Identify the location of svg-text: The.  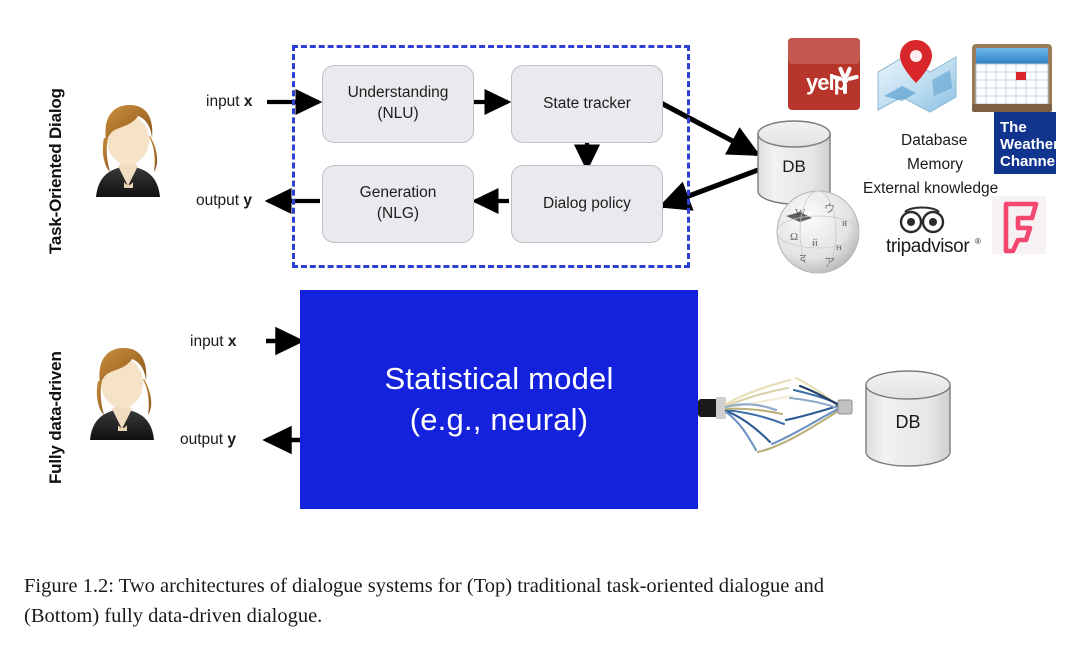
(1013, 127).